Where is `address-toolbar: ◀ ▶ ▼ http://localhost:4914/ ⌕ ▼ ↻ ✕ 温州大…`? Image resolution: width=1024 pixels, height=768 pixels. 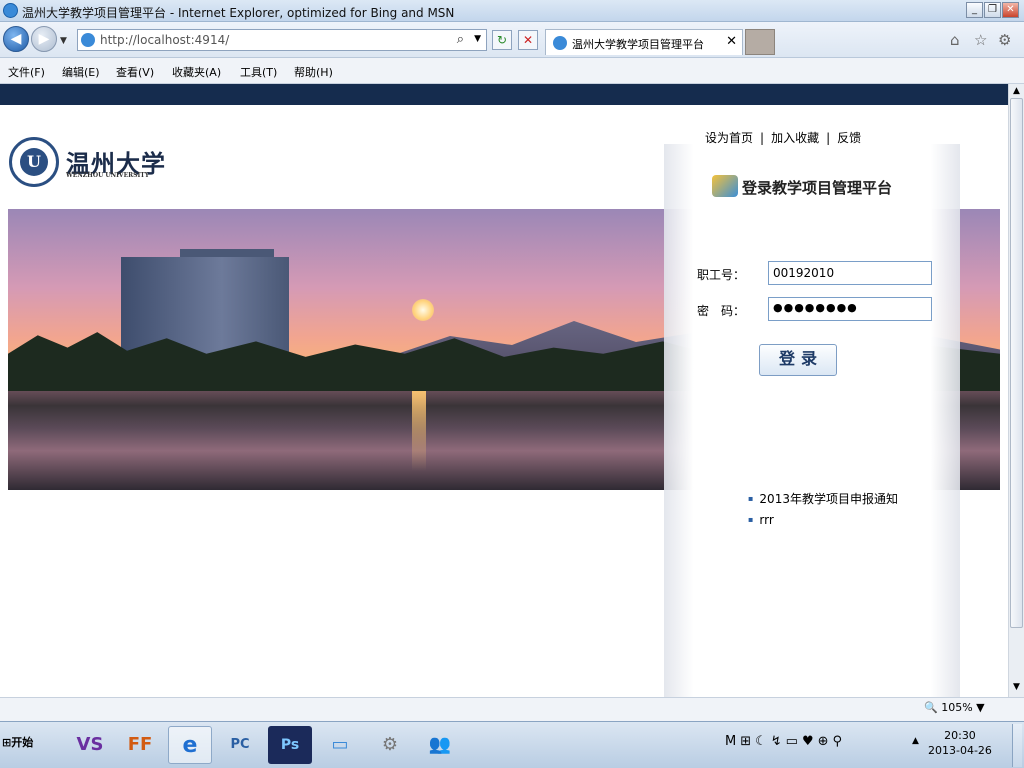
address-toolbar: ◀ ▶ ▼ http://localhost:4914/ ⌕ ▼ ↻ ✕ 温州大… is located at coordinates (512, 40).